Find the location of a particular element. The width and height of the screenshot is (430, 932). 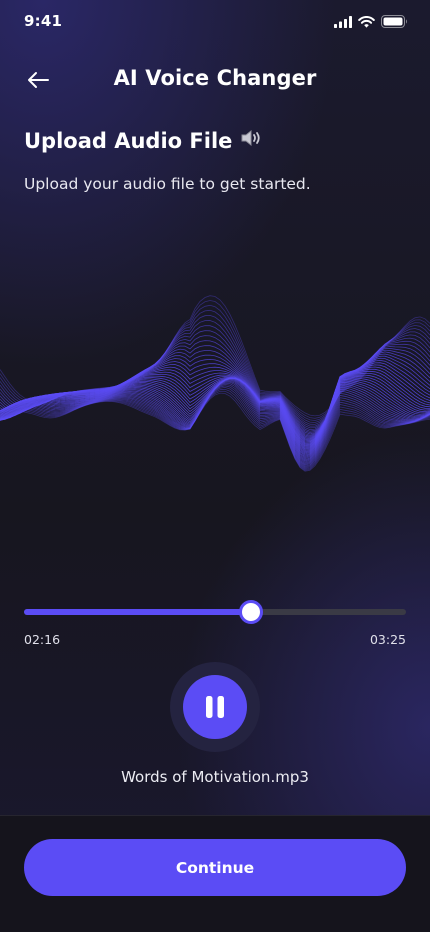

header: AI Voice Changer is located at coordinates (215, 80).